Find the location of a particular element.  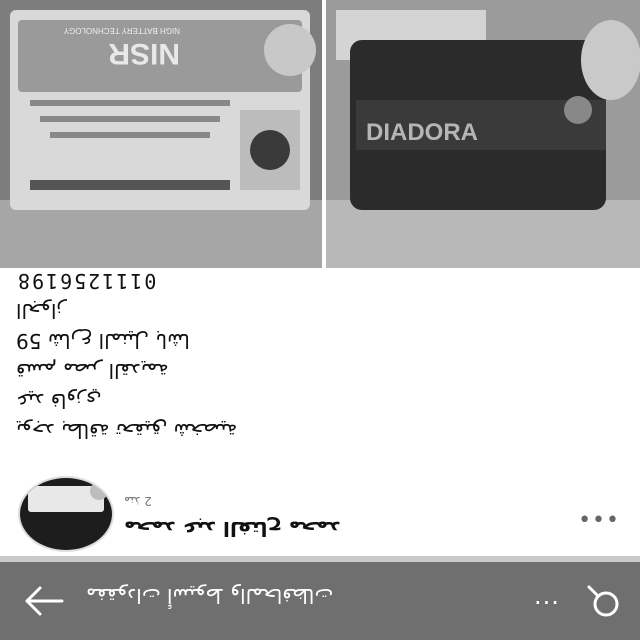

avatar-badge is located at coordinates (99, 491).